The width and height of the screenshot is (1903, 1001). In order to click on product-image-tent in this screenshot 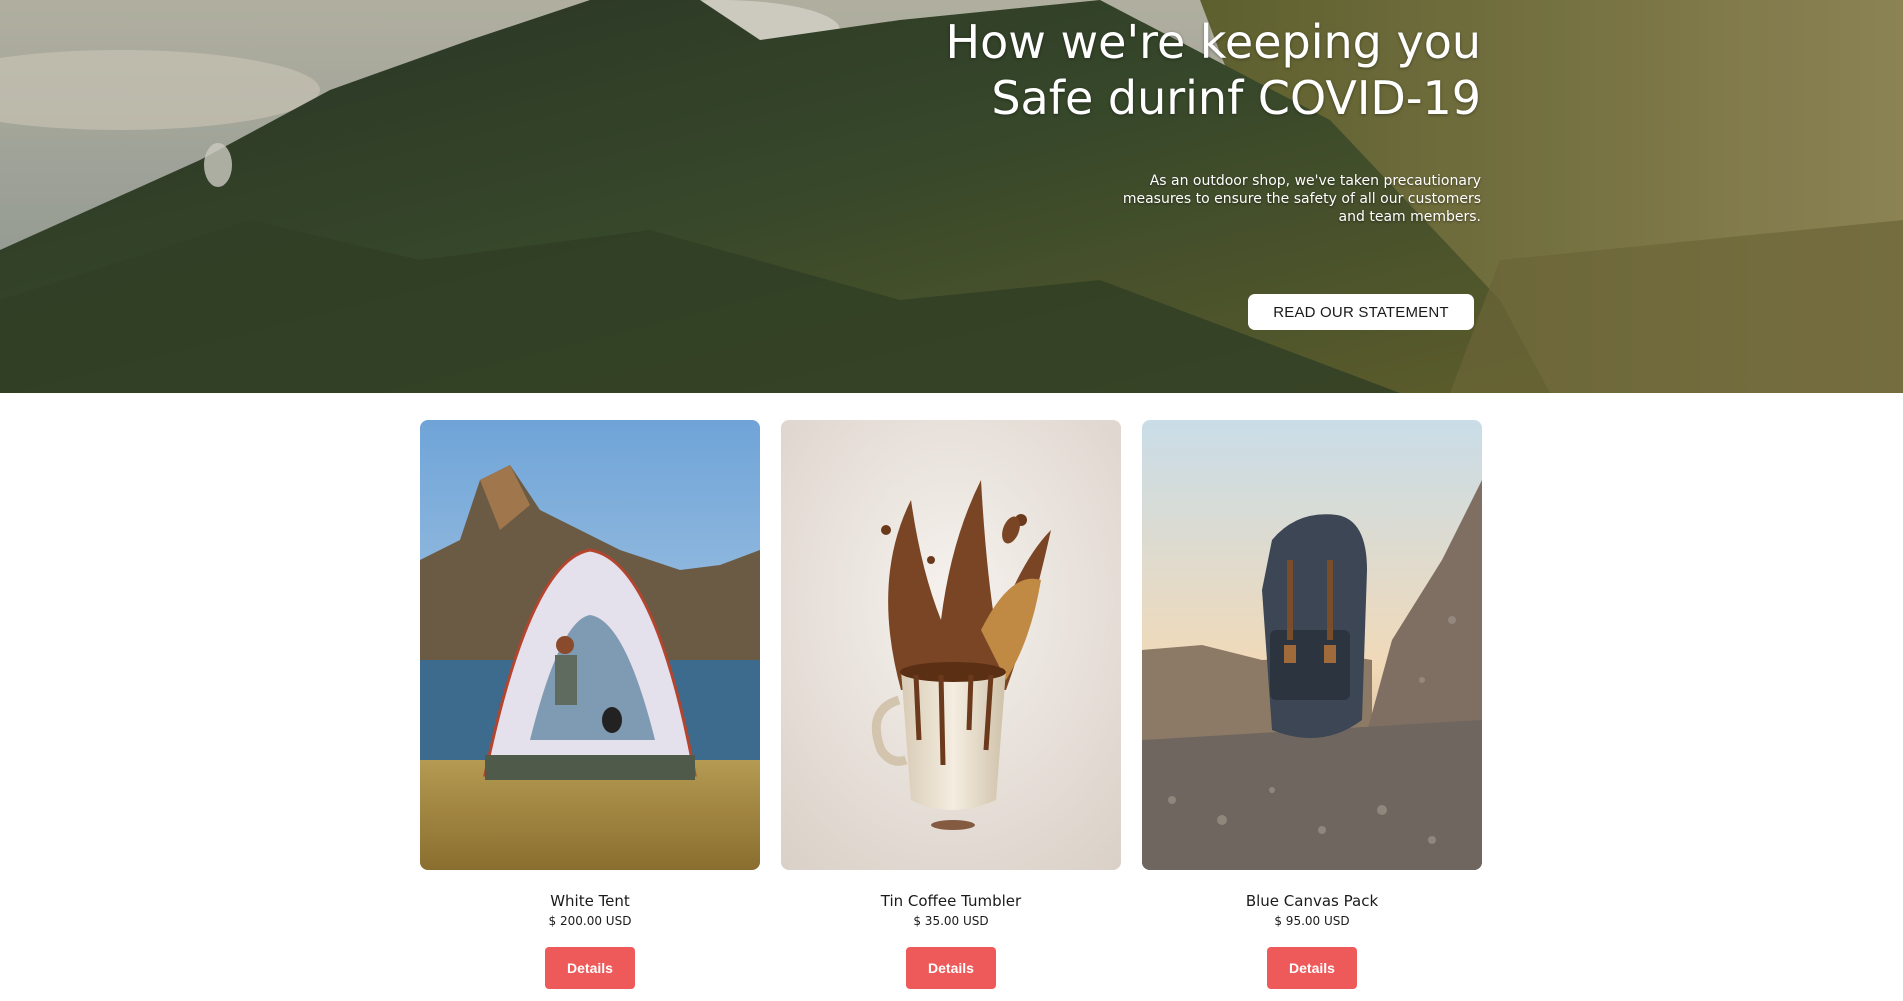, I will do `click(590, 645)`.